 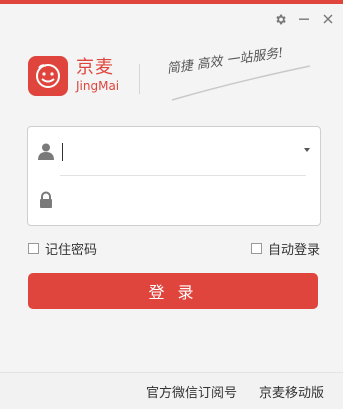 I want to click on username-input, so click(x=175, y=151).